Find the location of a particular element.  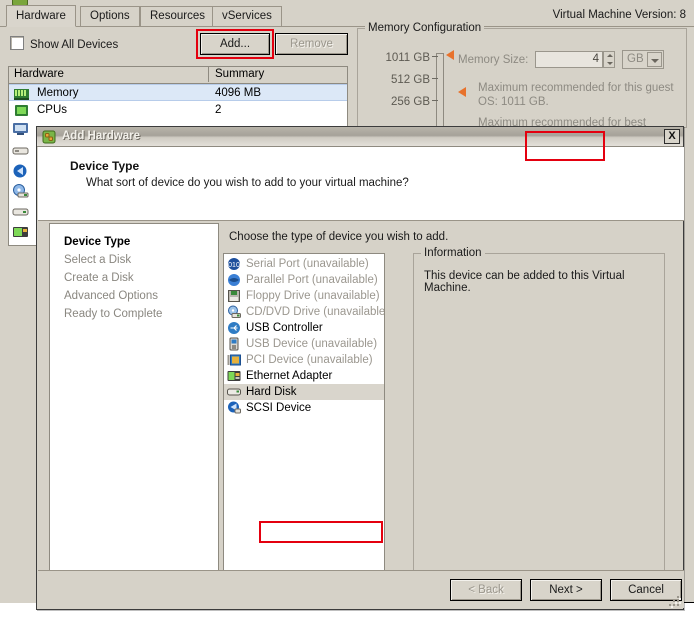

table-row: CPUs 2 is located at coordinates (178, 110).